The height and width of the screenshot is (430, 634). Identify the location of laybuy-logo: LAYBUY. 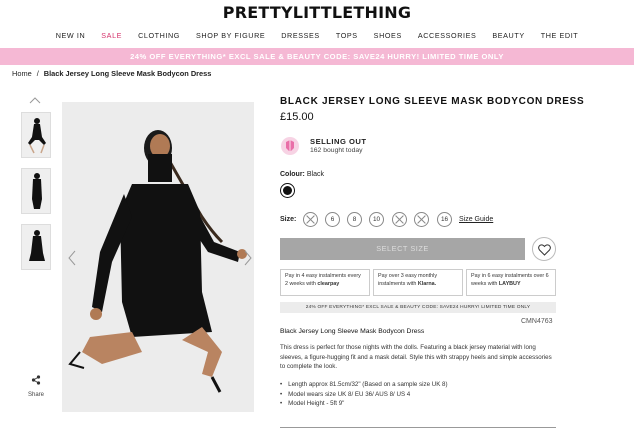
(509, 283).